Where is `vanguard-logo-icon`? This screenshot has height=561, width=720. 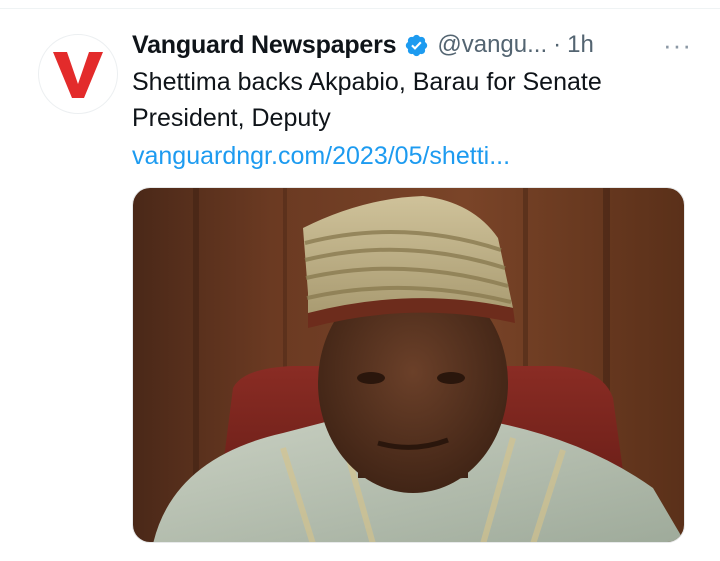
vanguard-logo-icon is located at coordinates (78, 75).